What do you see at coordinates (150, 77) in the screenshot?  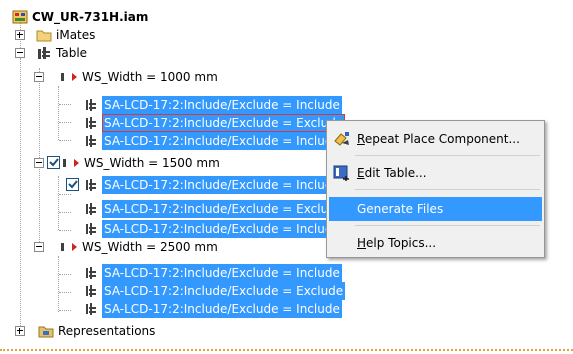 I see `tree-item-label: WS_Width = 1000 mm` at bounding box center [150, 77].